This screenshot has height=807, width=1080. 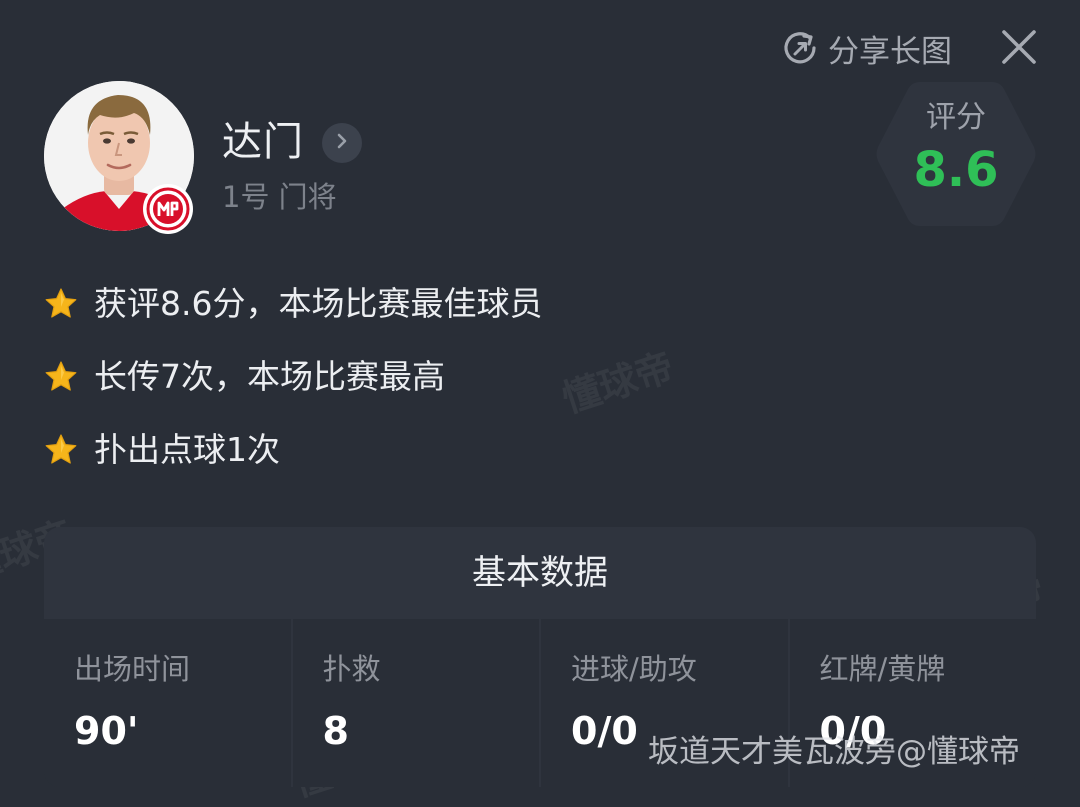 I want to click on share-label: 分享长图, so click(x=890, y=51).